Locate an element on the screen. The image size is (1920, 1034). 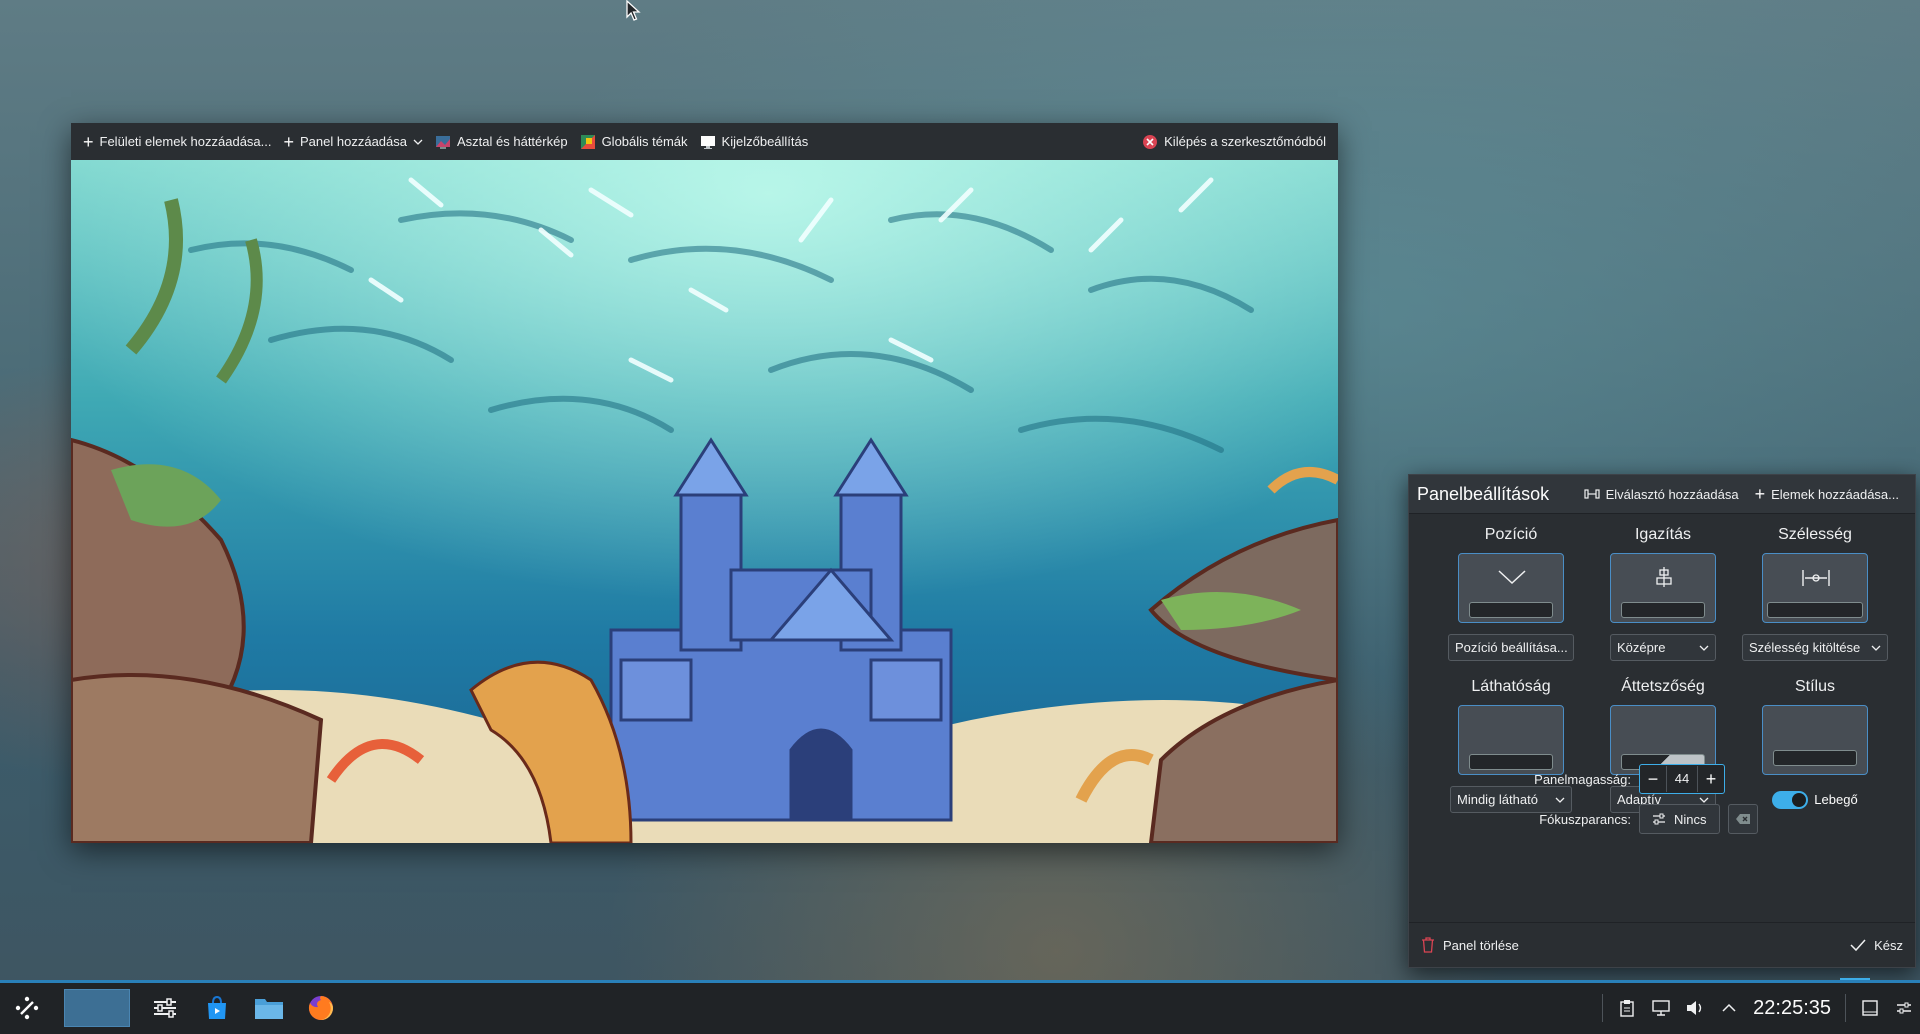
wallpaper-icon is located at coordinates (443, 142).